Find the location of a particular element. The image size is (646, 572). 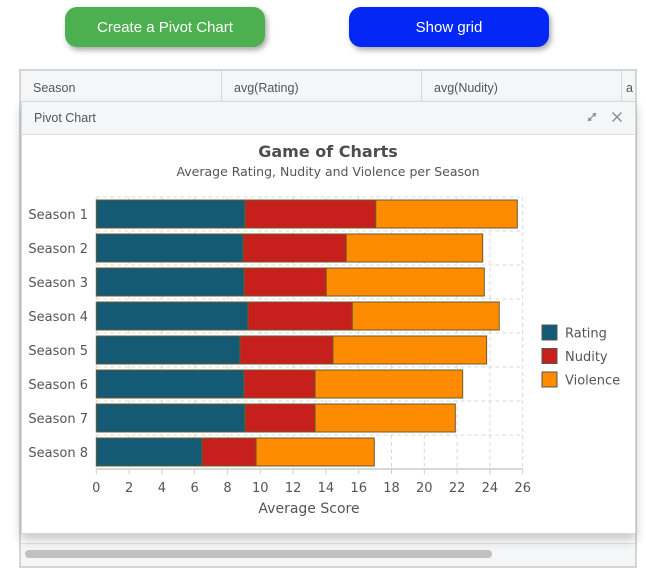

x-tick-label: 16 is located at coordinates (358, 488).